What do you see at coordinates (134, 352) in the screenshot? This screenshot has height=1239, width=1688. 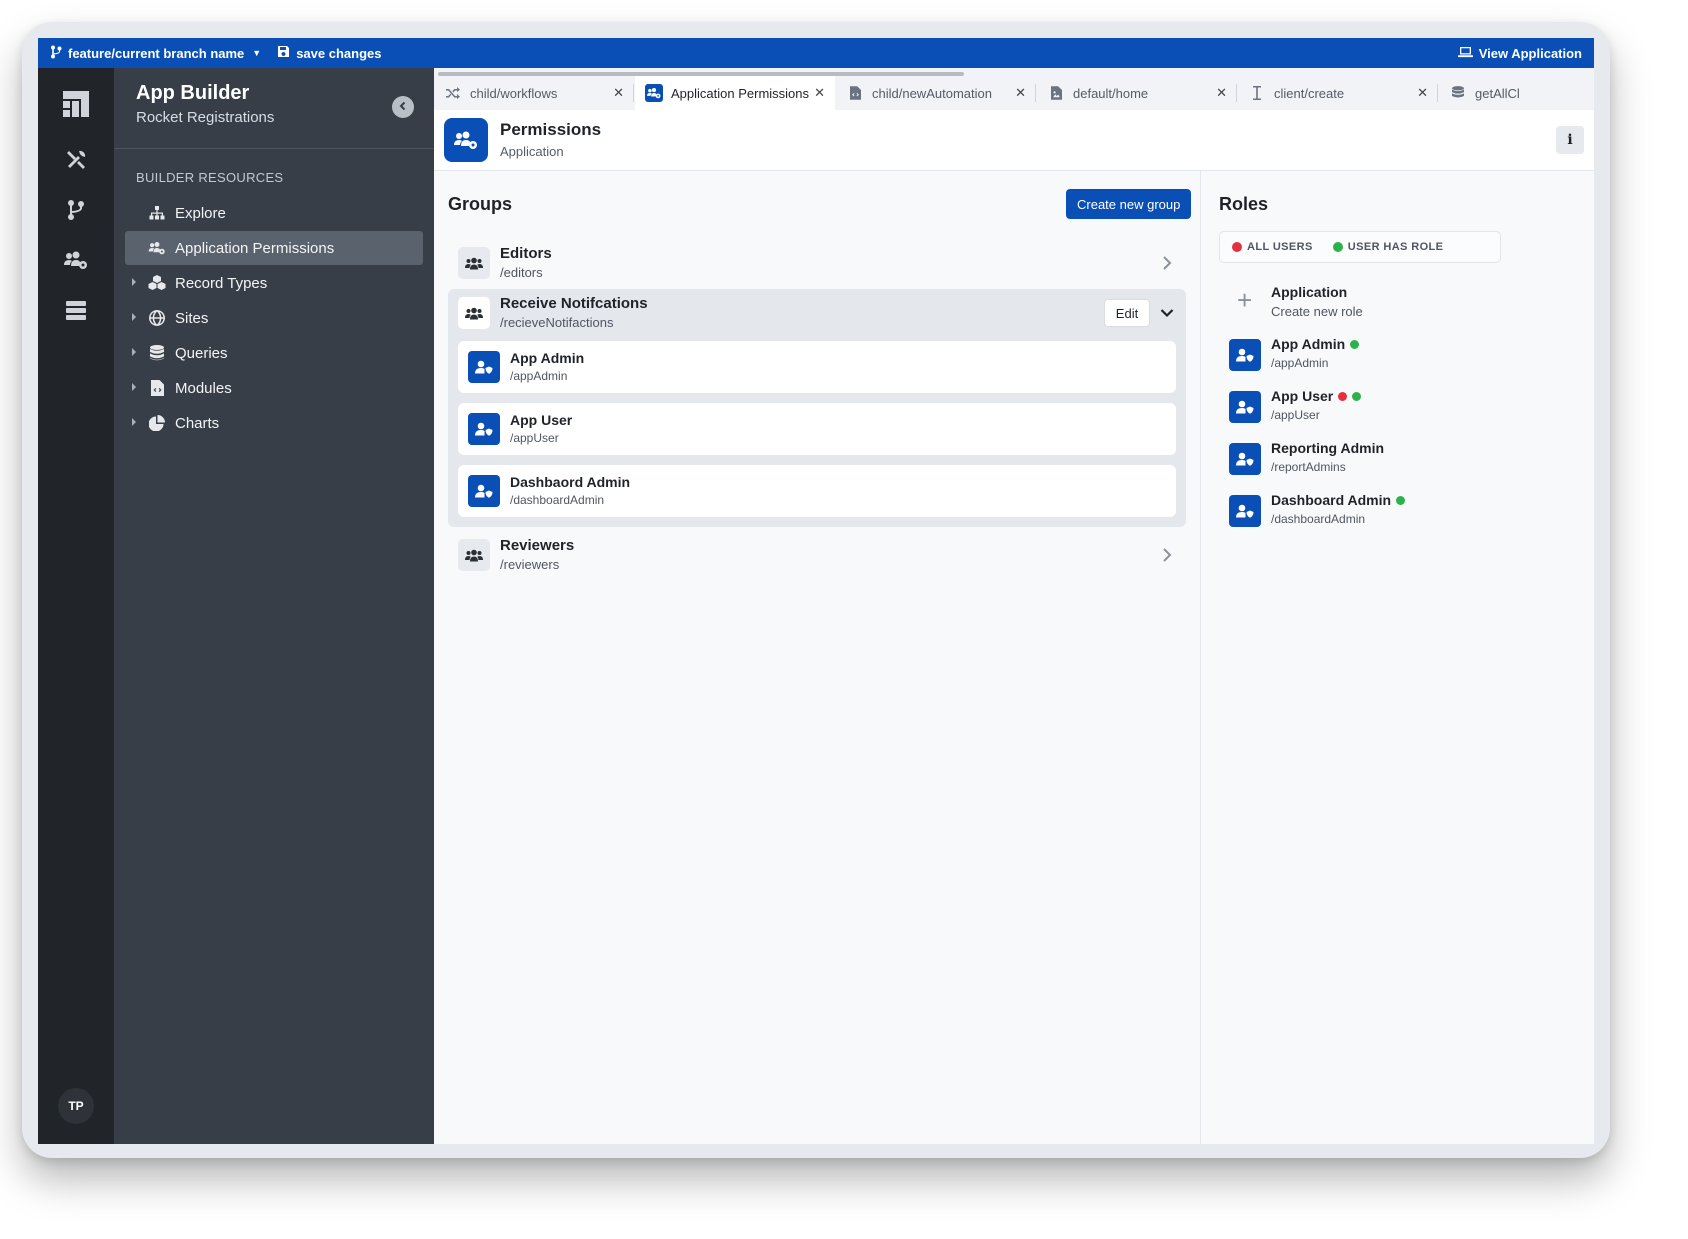 I see `caret-right-icon` at bounding box center [134, 352].